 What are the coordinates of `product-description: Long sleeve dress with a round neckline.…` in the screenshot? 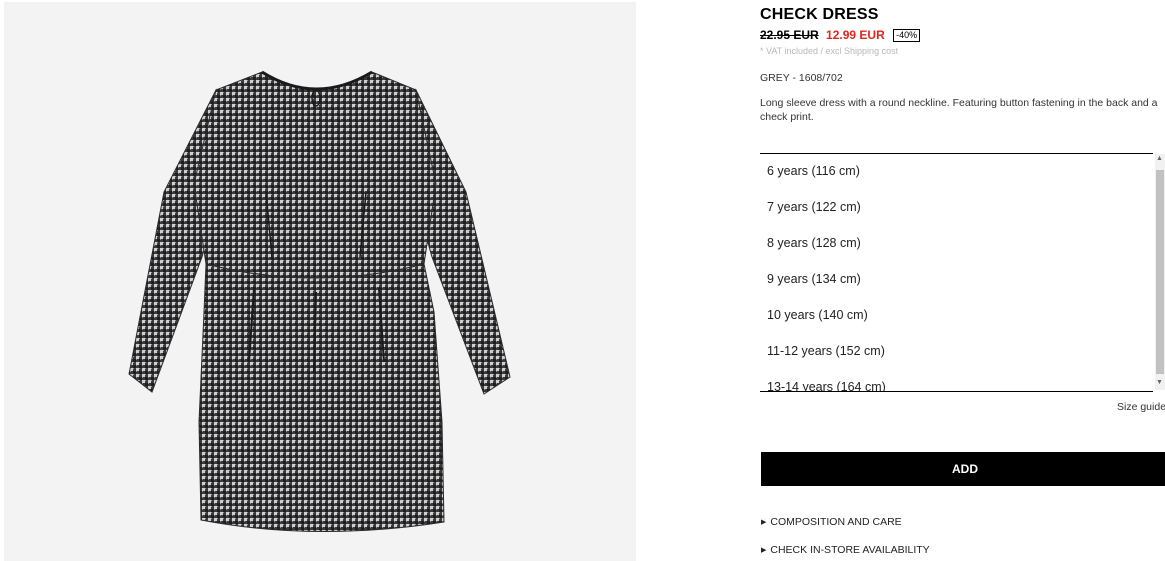 It's located at (959, 110).